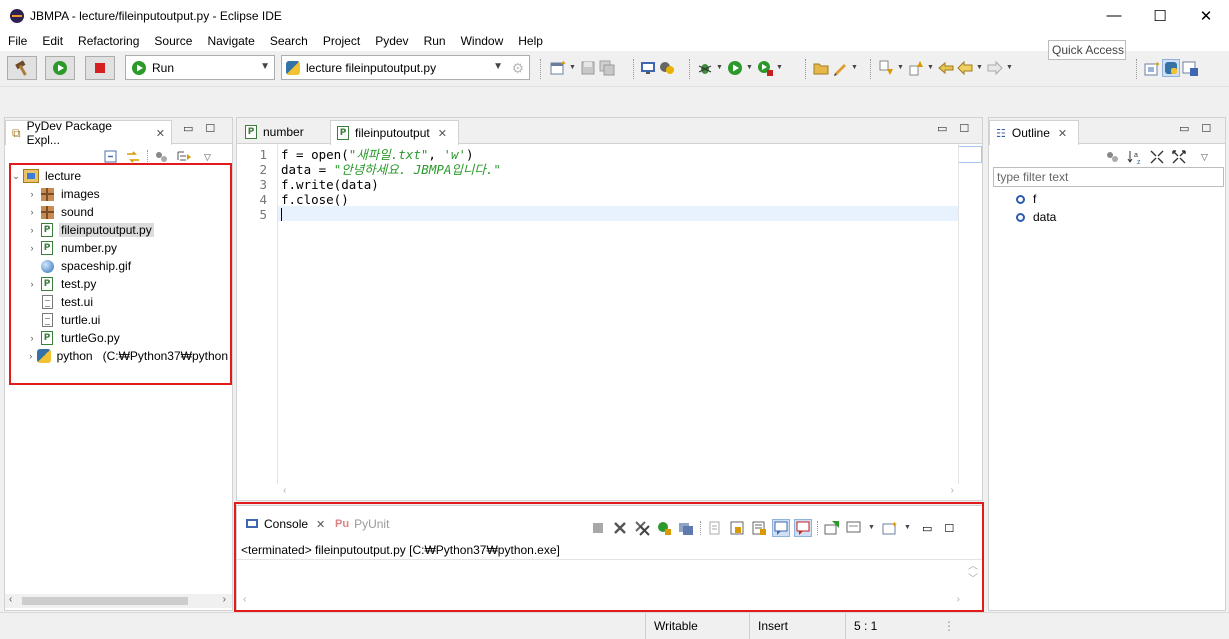 This screenshot has width=1229, height=639. I want to click on tree-item-fileinputoutput: › P fileinputoutput.py, so click(89, 230).